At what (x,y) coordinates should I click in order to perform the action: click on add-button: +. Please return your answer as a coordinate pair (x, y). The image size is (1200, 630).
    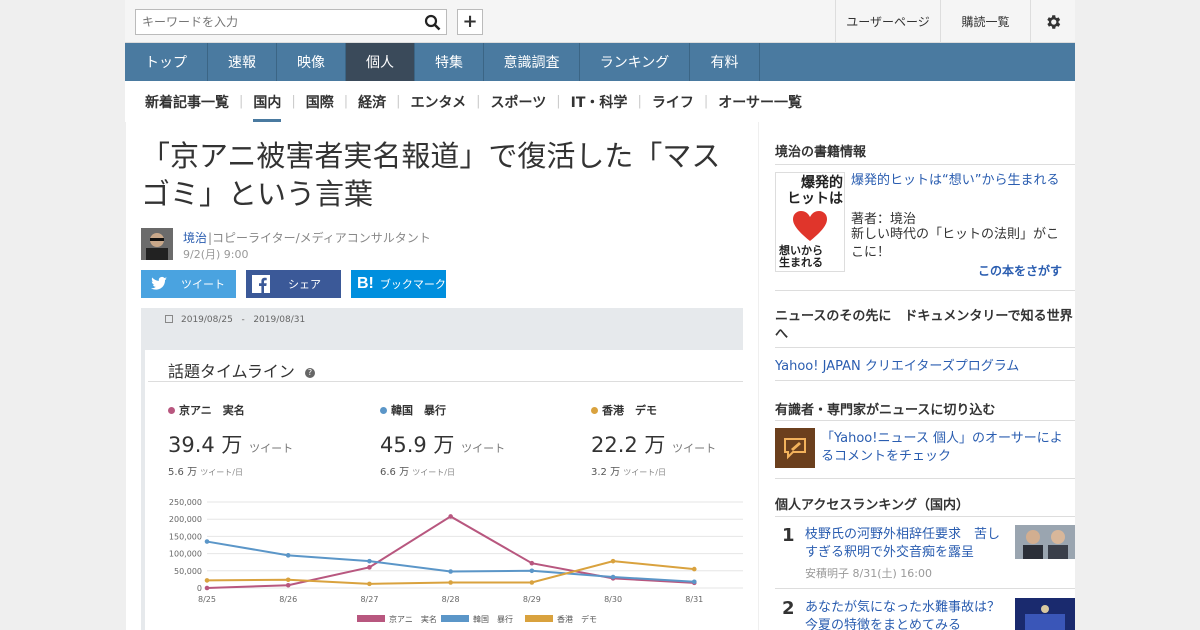
    Looking at the image, I should click on (470, 22).